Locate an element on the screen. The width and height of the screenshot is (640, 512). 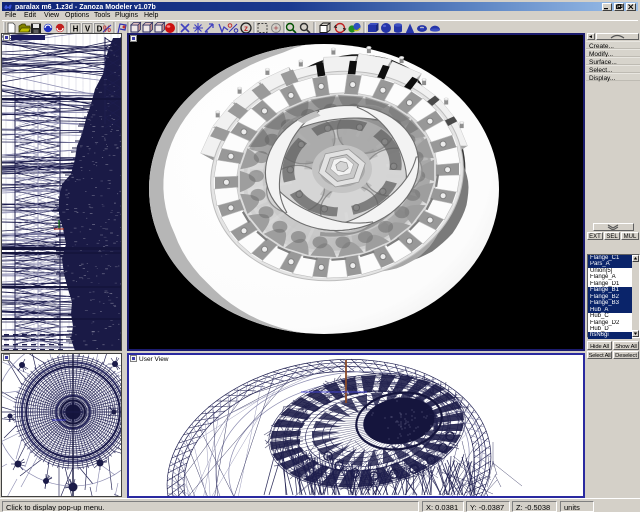
svg-text: z is located at coordinates (246, 28).